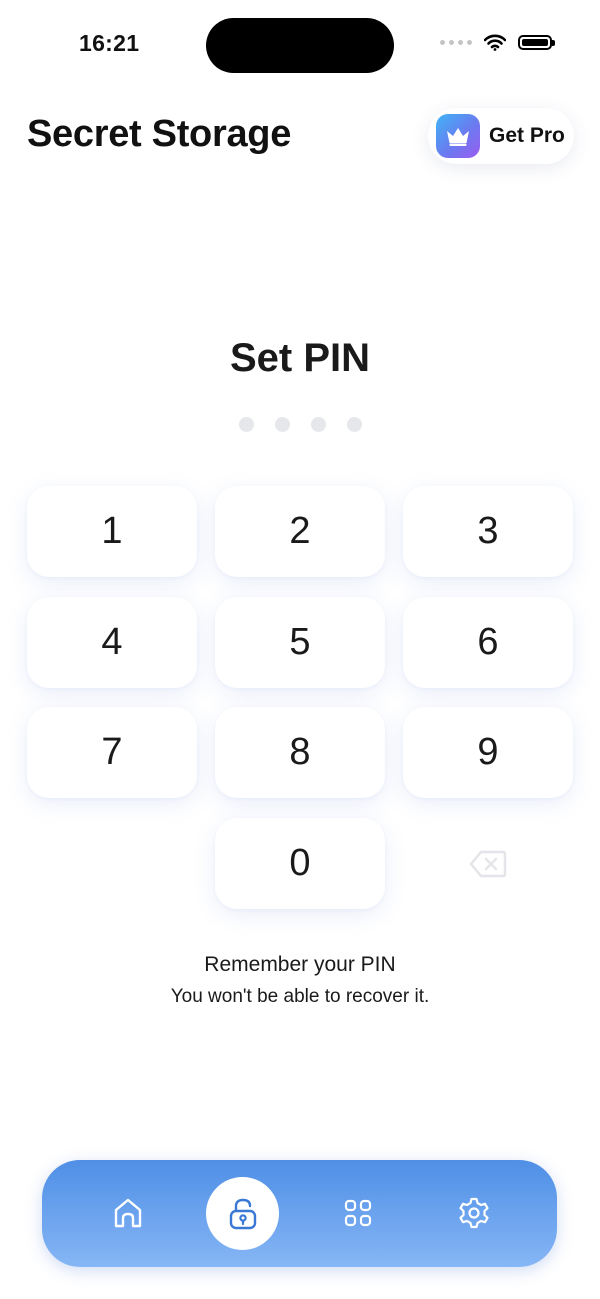 This screenshot has height=1299, width=600. Describe the element at coordinates (159, 134) in the screenshot. I see `page-title: Secret Storage` at that location.